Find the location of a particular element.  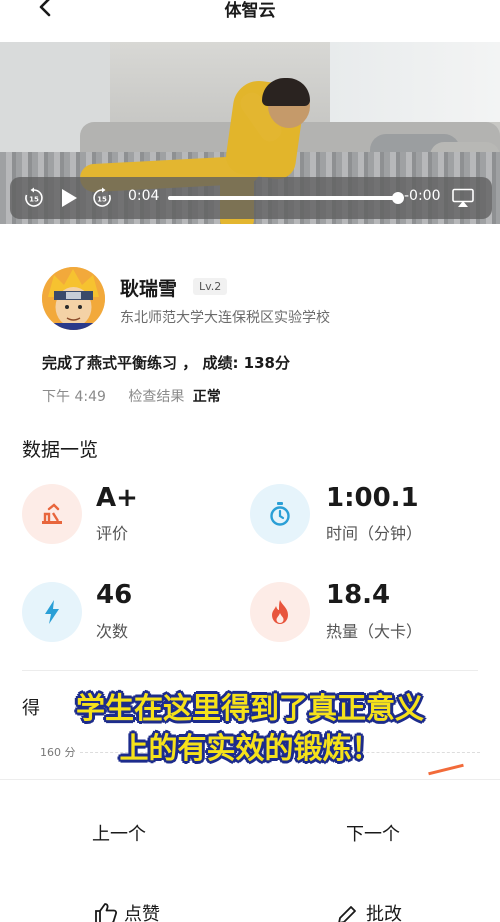

stopwatch-icon is located at coordinates (280, 514).